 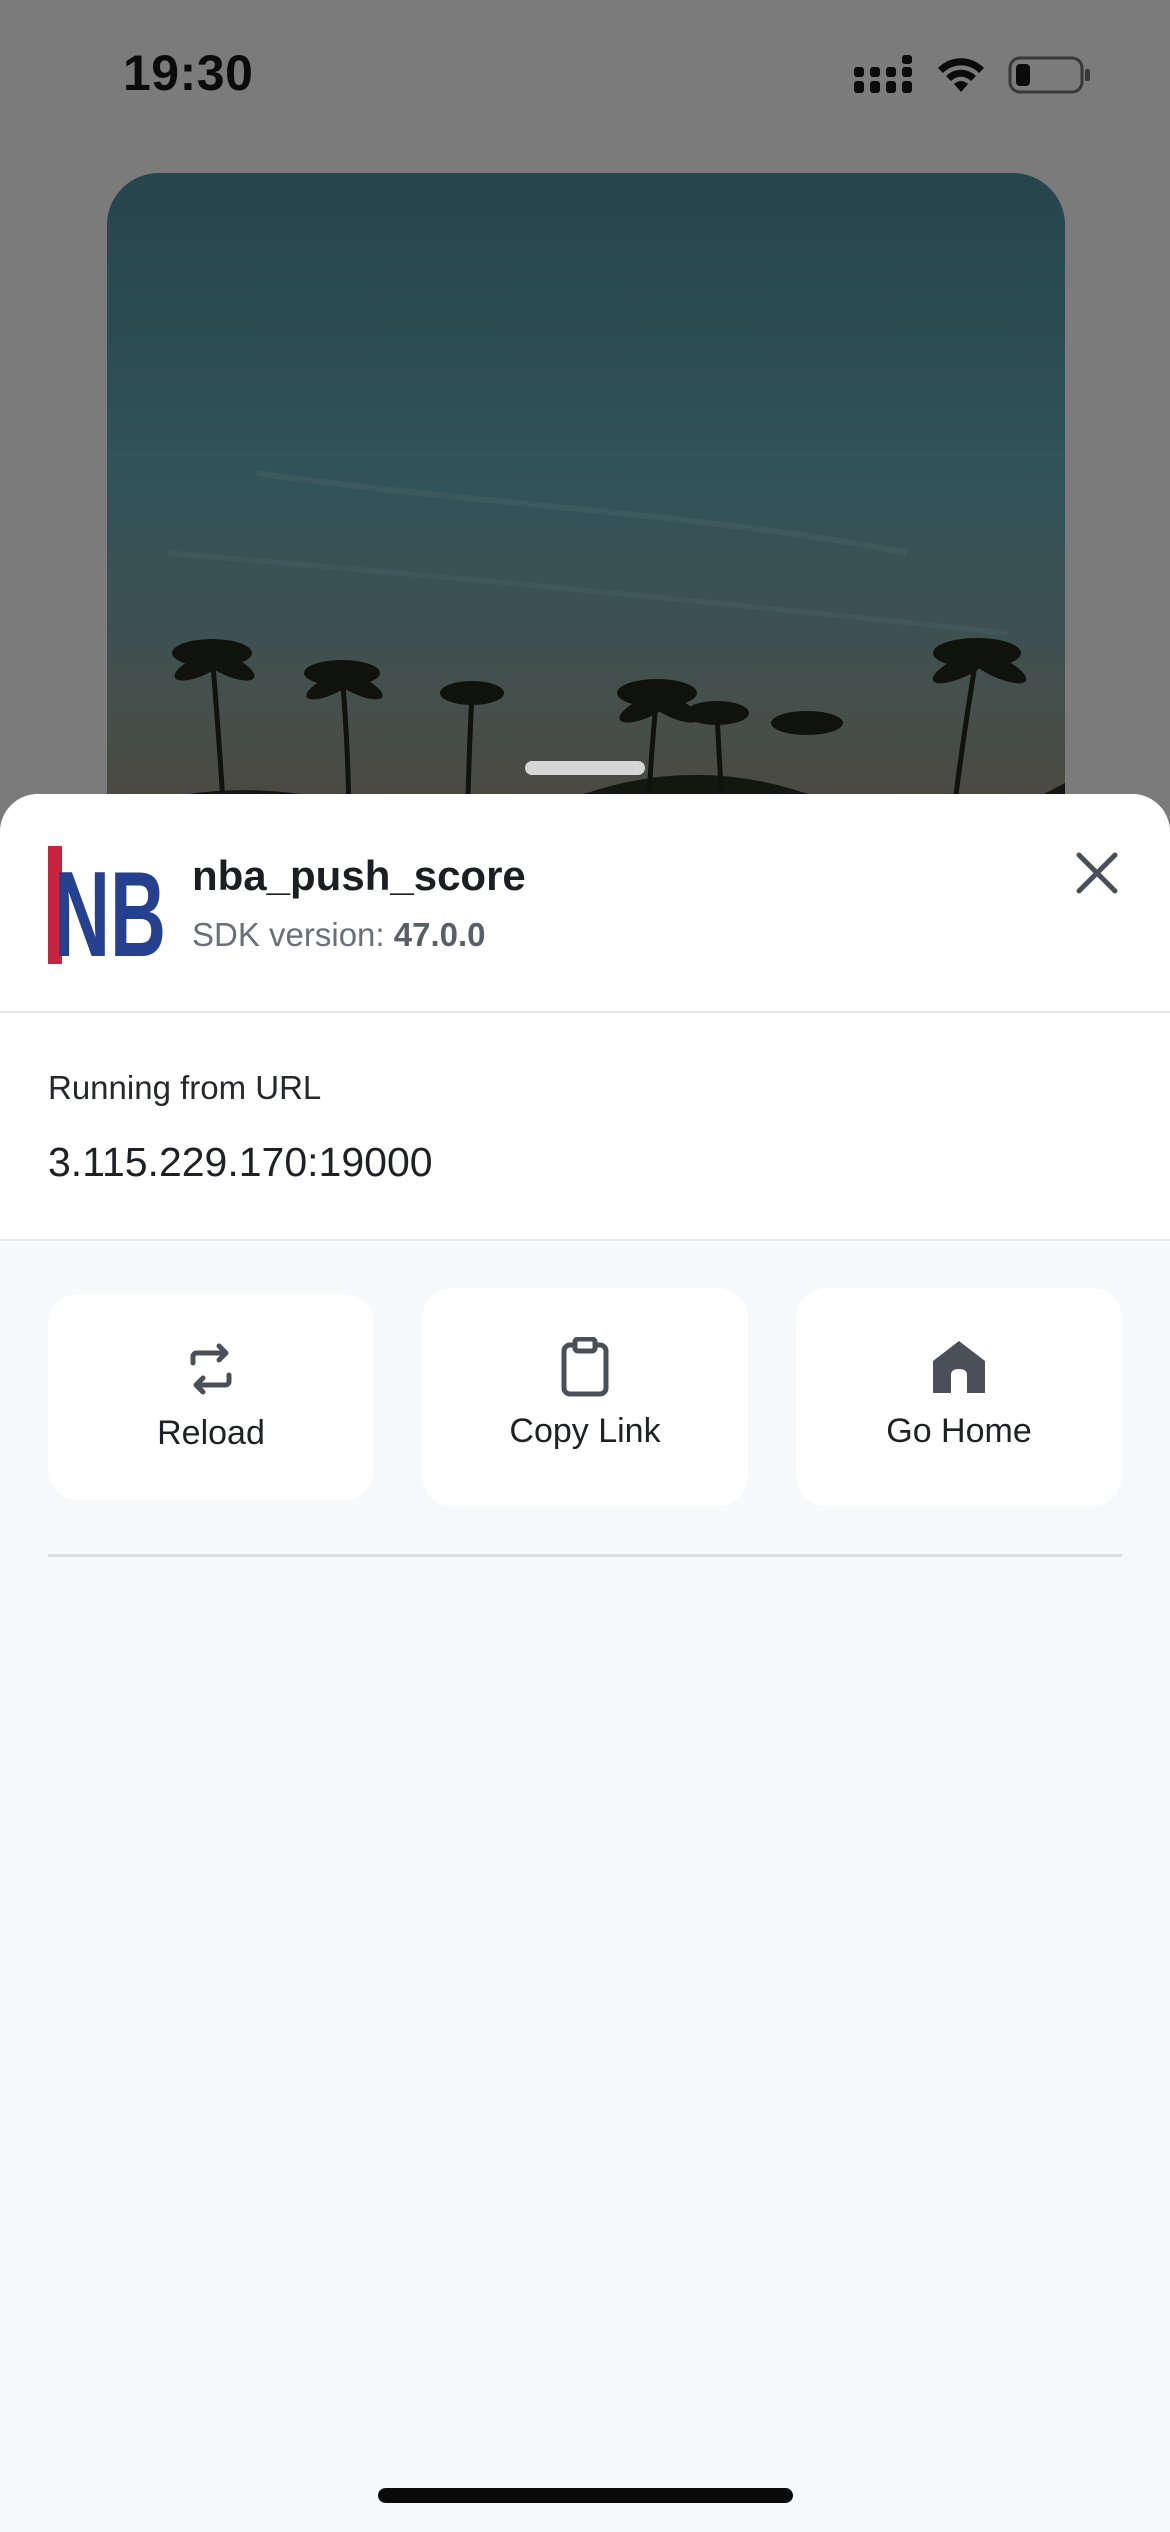 What do you see at coordinates (585, 1127) in the screenshot?
I see `url-section: Running from URL 3.115.229.170:19000` at bounding box center [585, 1127].